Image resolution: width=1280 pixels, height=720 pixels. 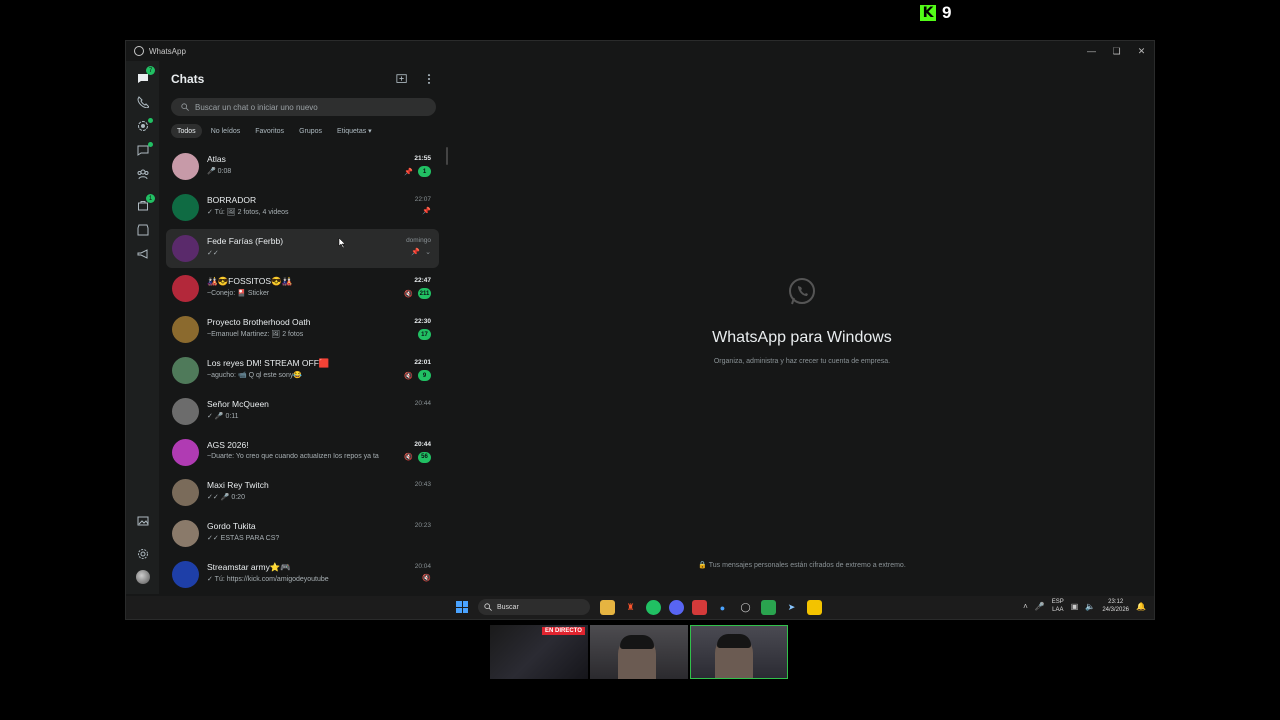 What do you see at coordinates (143, 554) in the screenshot?
I see `settings-gear-icon` at bounding box center [143, 554].